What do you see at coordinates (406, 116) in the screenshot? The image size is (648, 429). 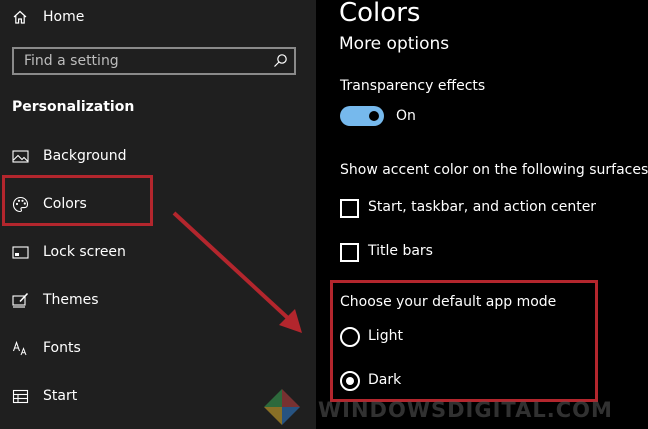 I see `toggle-state-label: On` at bounding box center [406, 116].